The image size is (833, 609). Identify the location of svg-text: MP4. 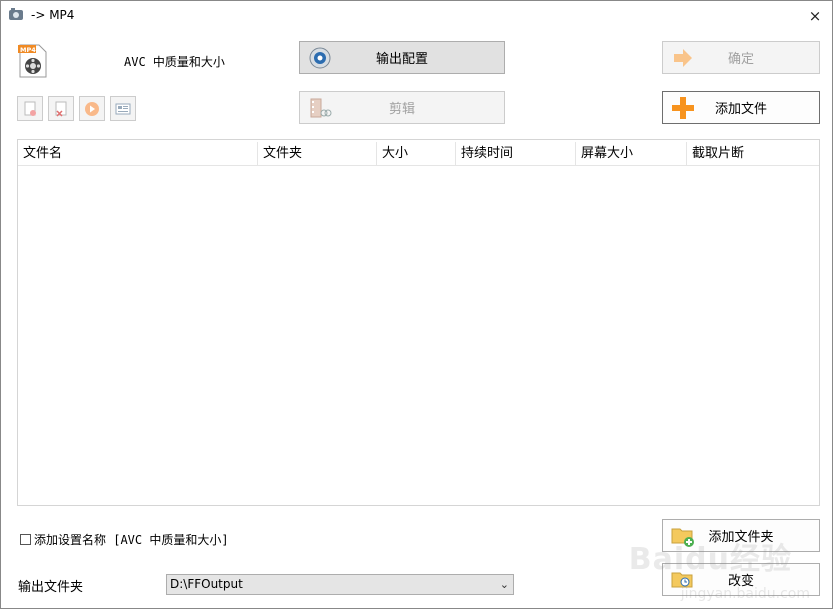
(28, 50).